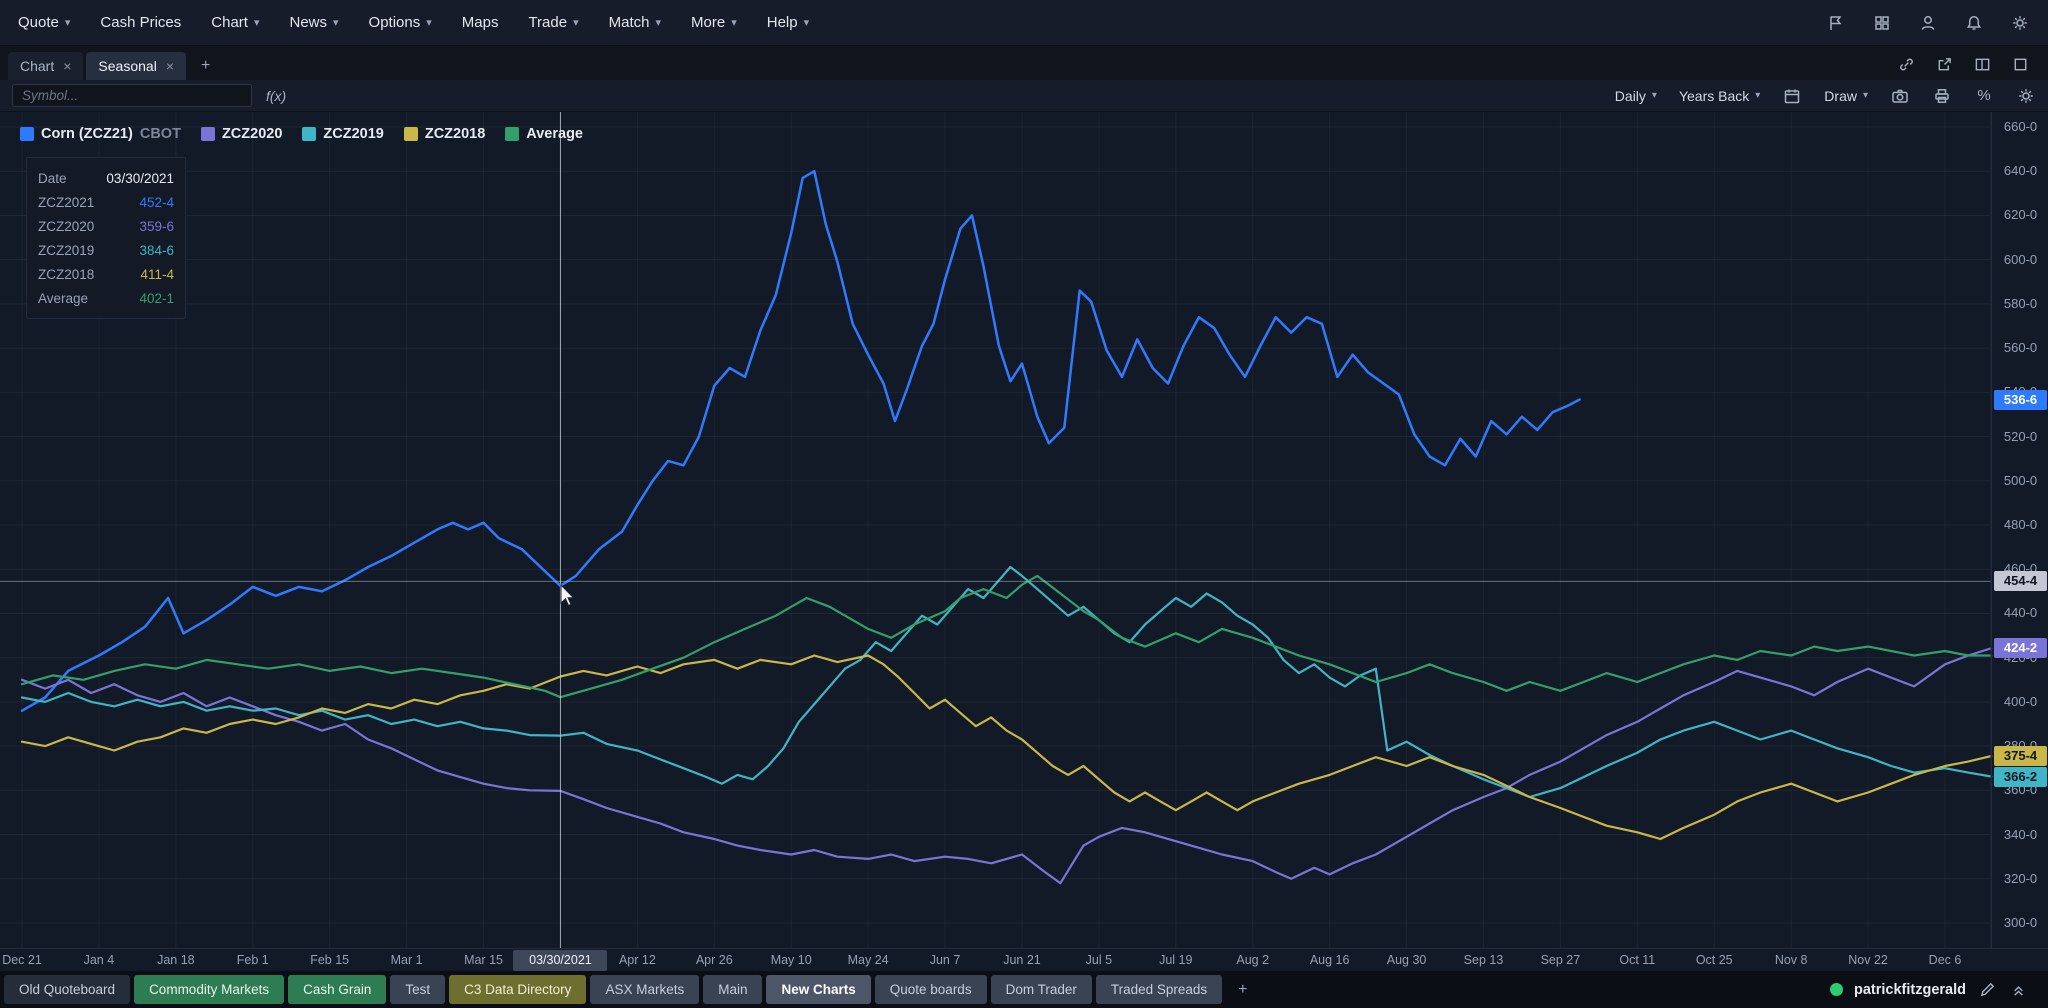  Describe the element at coordinates (400, 22) in the screenshot. I see `menu-item-options: Options ▾` at that location.